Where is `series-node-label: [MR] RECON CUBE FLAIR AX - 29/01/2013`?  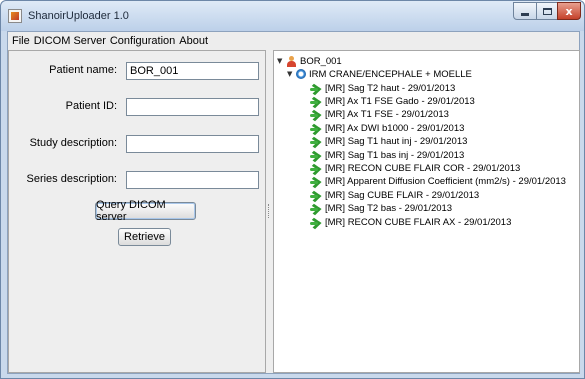
series-node-label: [MR] RECON CUBE FLAIR AX - 29/01/2013 is located at coordinates (418, 222).